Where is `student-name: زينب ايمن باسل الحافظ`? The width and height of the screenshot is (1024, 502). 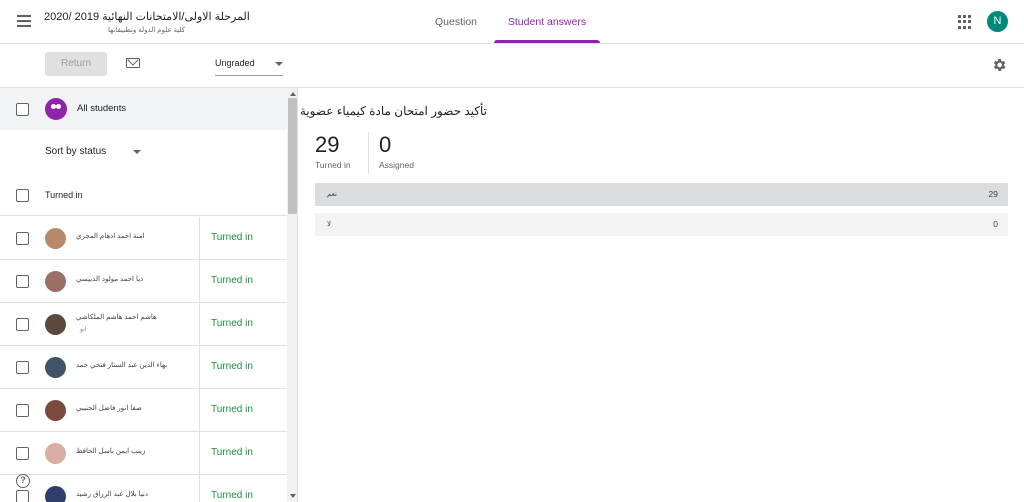 student-name: زينب ايمن باسل الحافظ is located at coordinates (111, 451).